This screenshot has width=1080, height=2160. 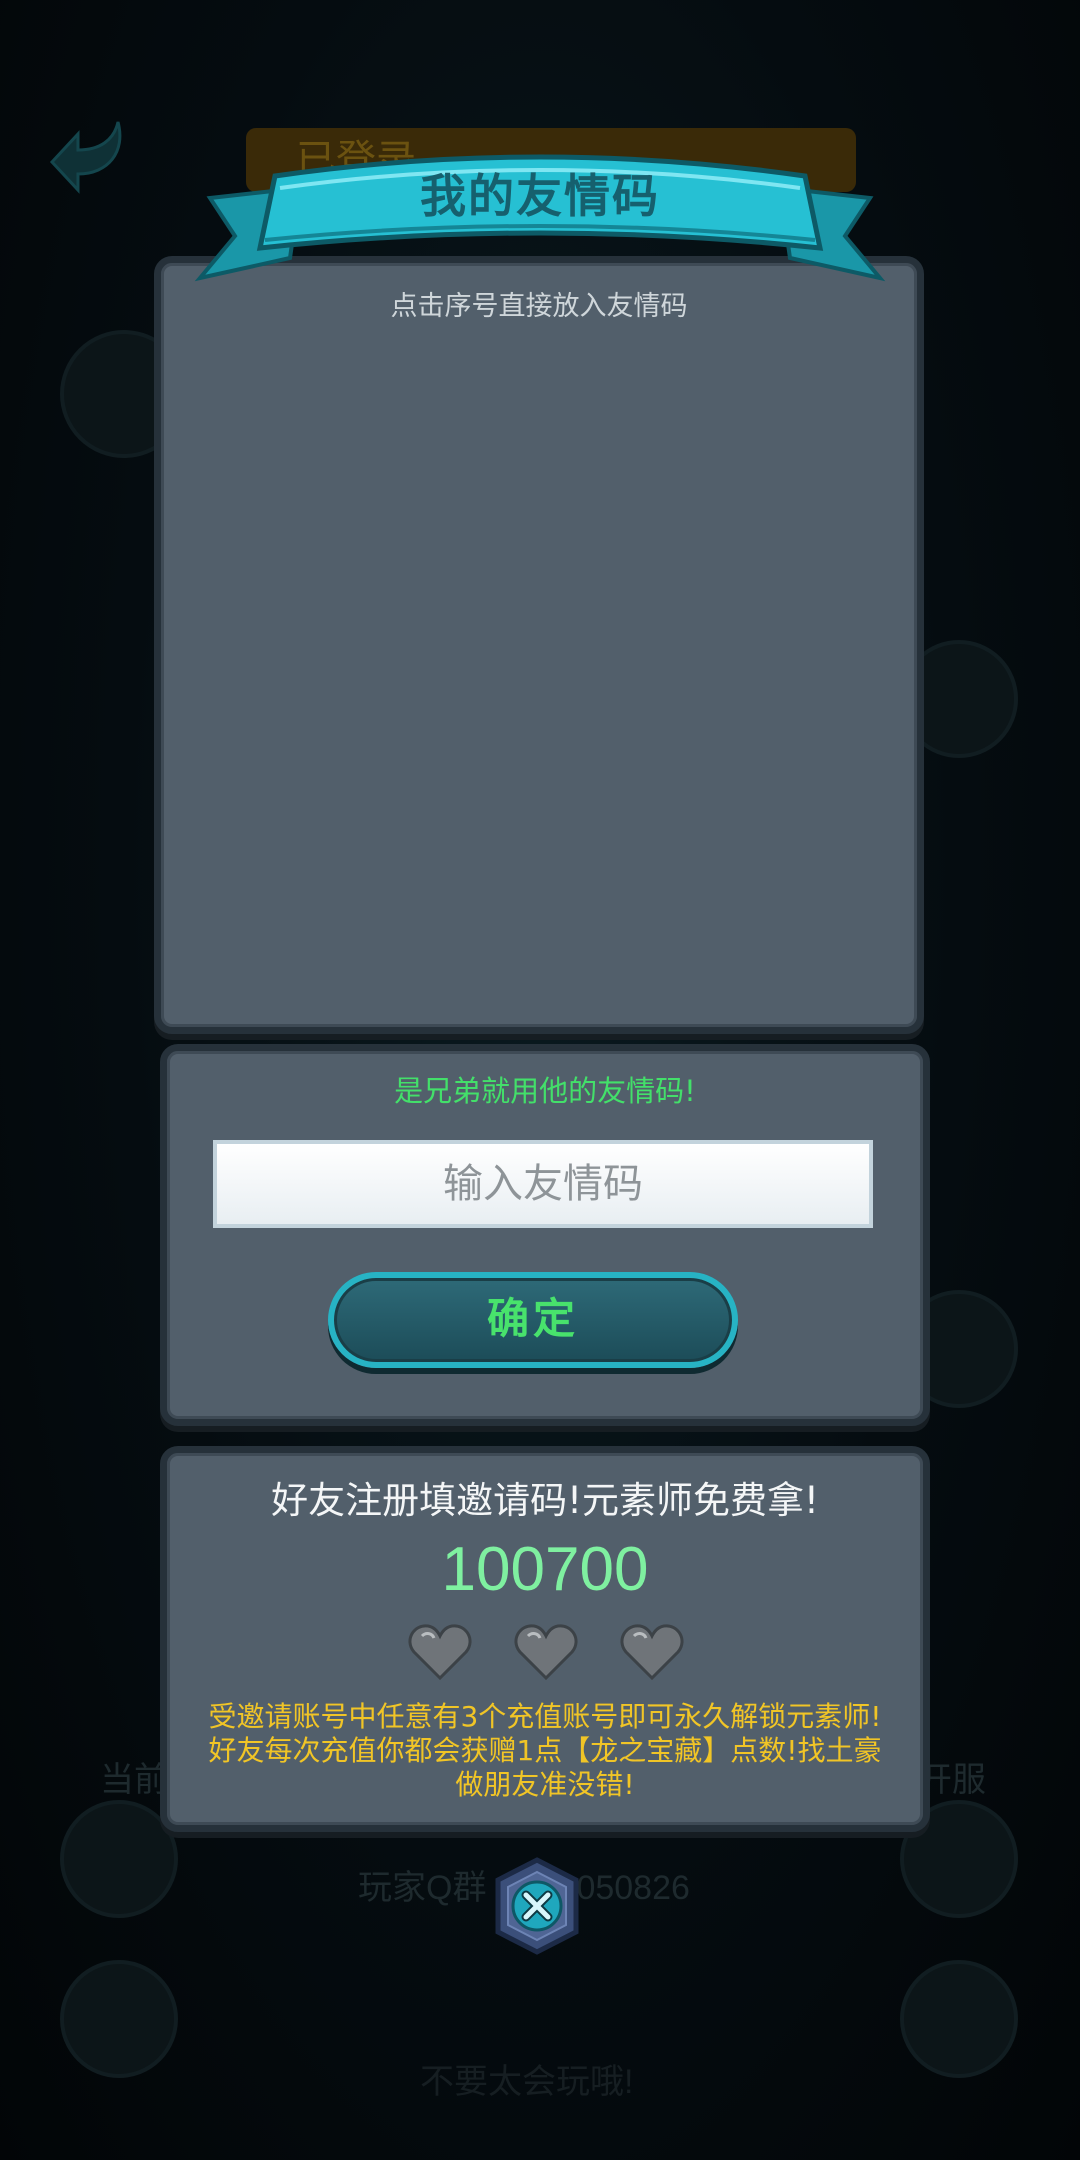 What do you see at coordinates (545, 1569) in the screenshot?
I see `my-invite-code: 100700` at bounding box center [545, 1569].